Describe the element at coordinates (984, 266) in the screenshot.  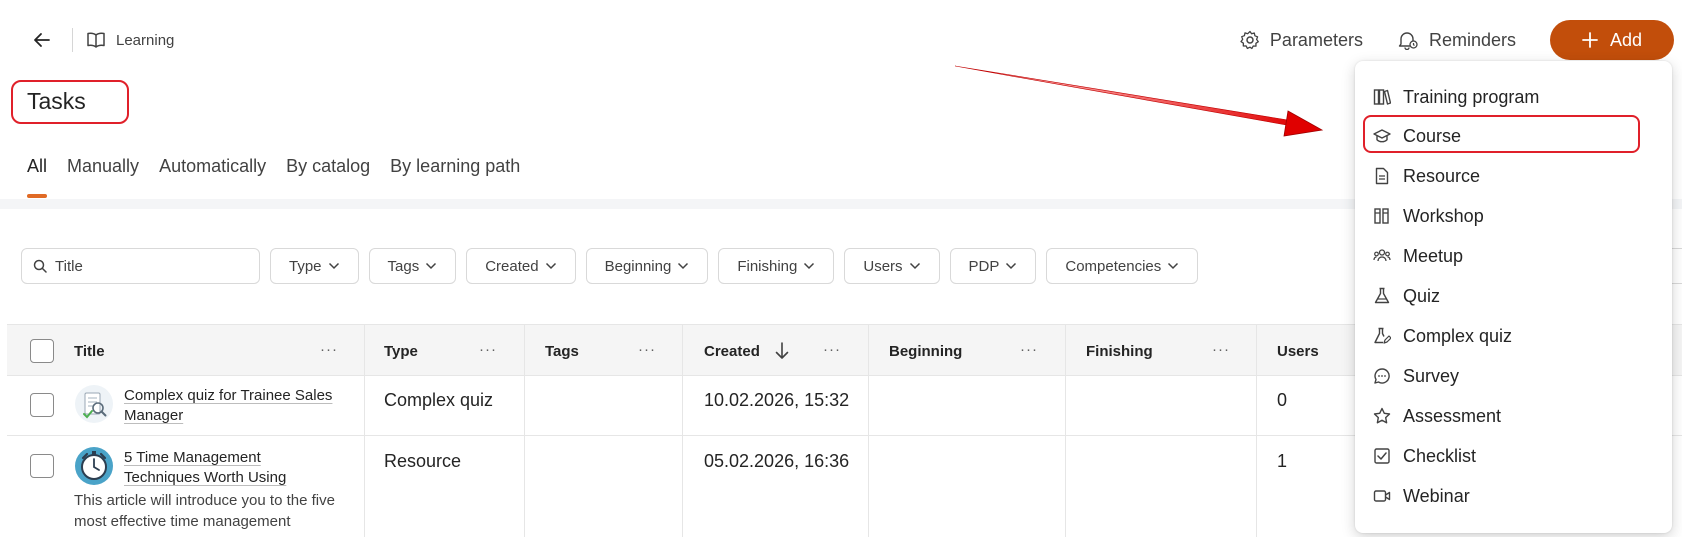
I see `filter-pdp-label: PDP` at that location.